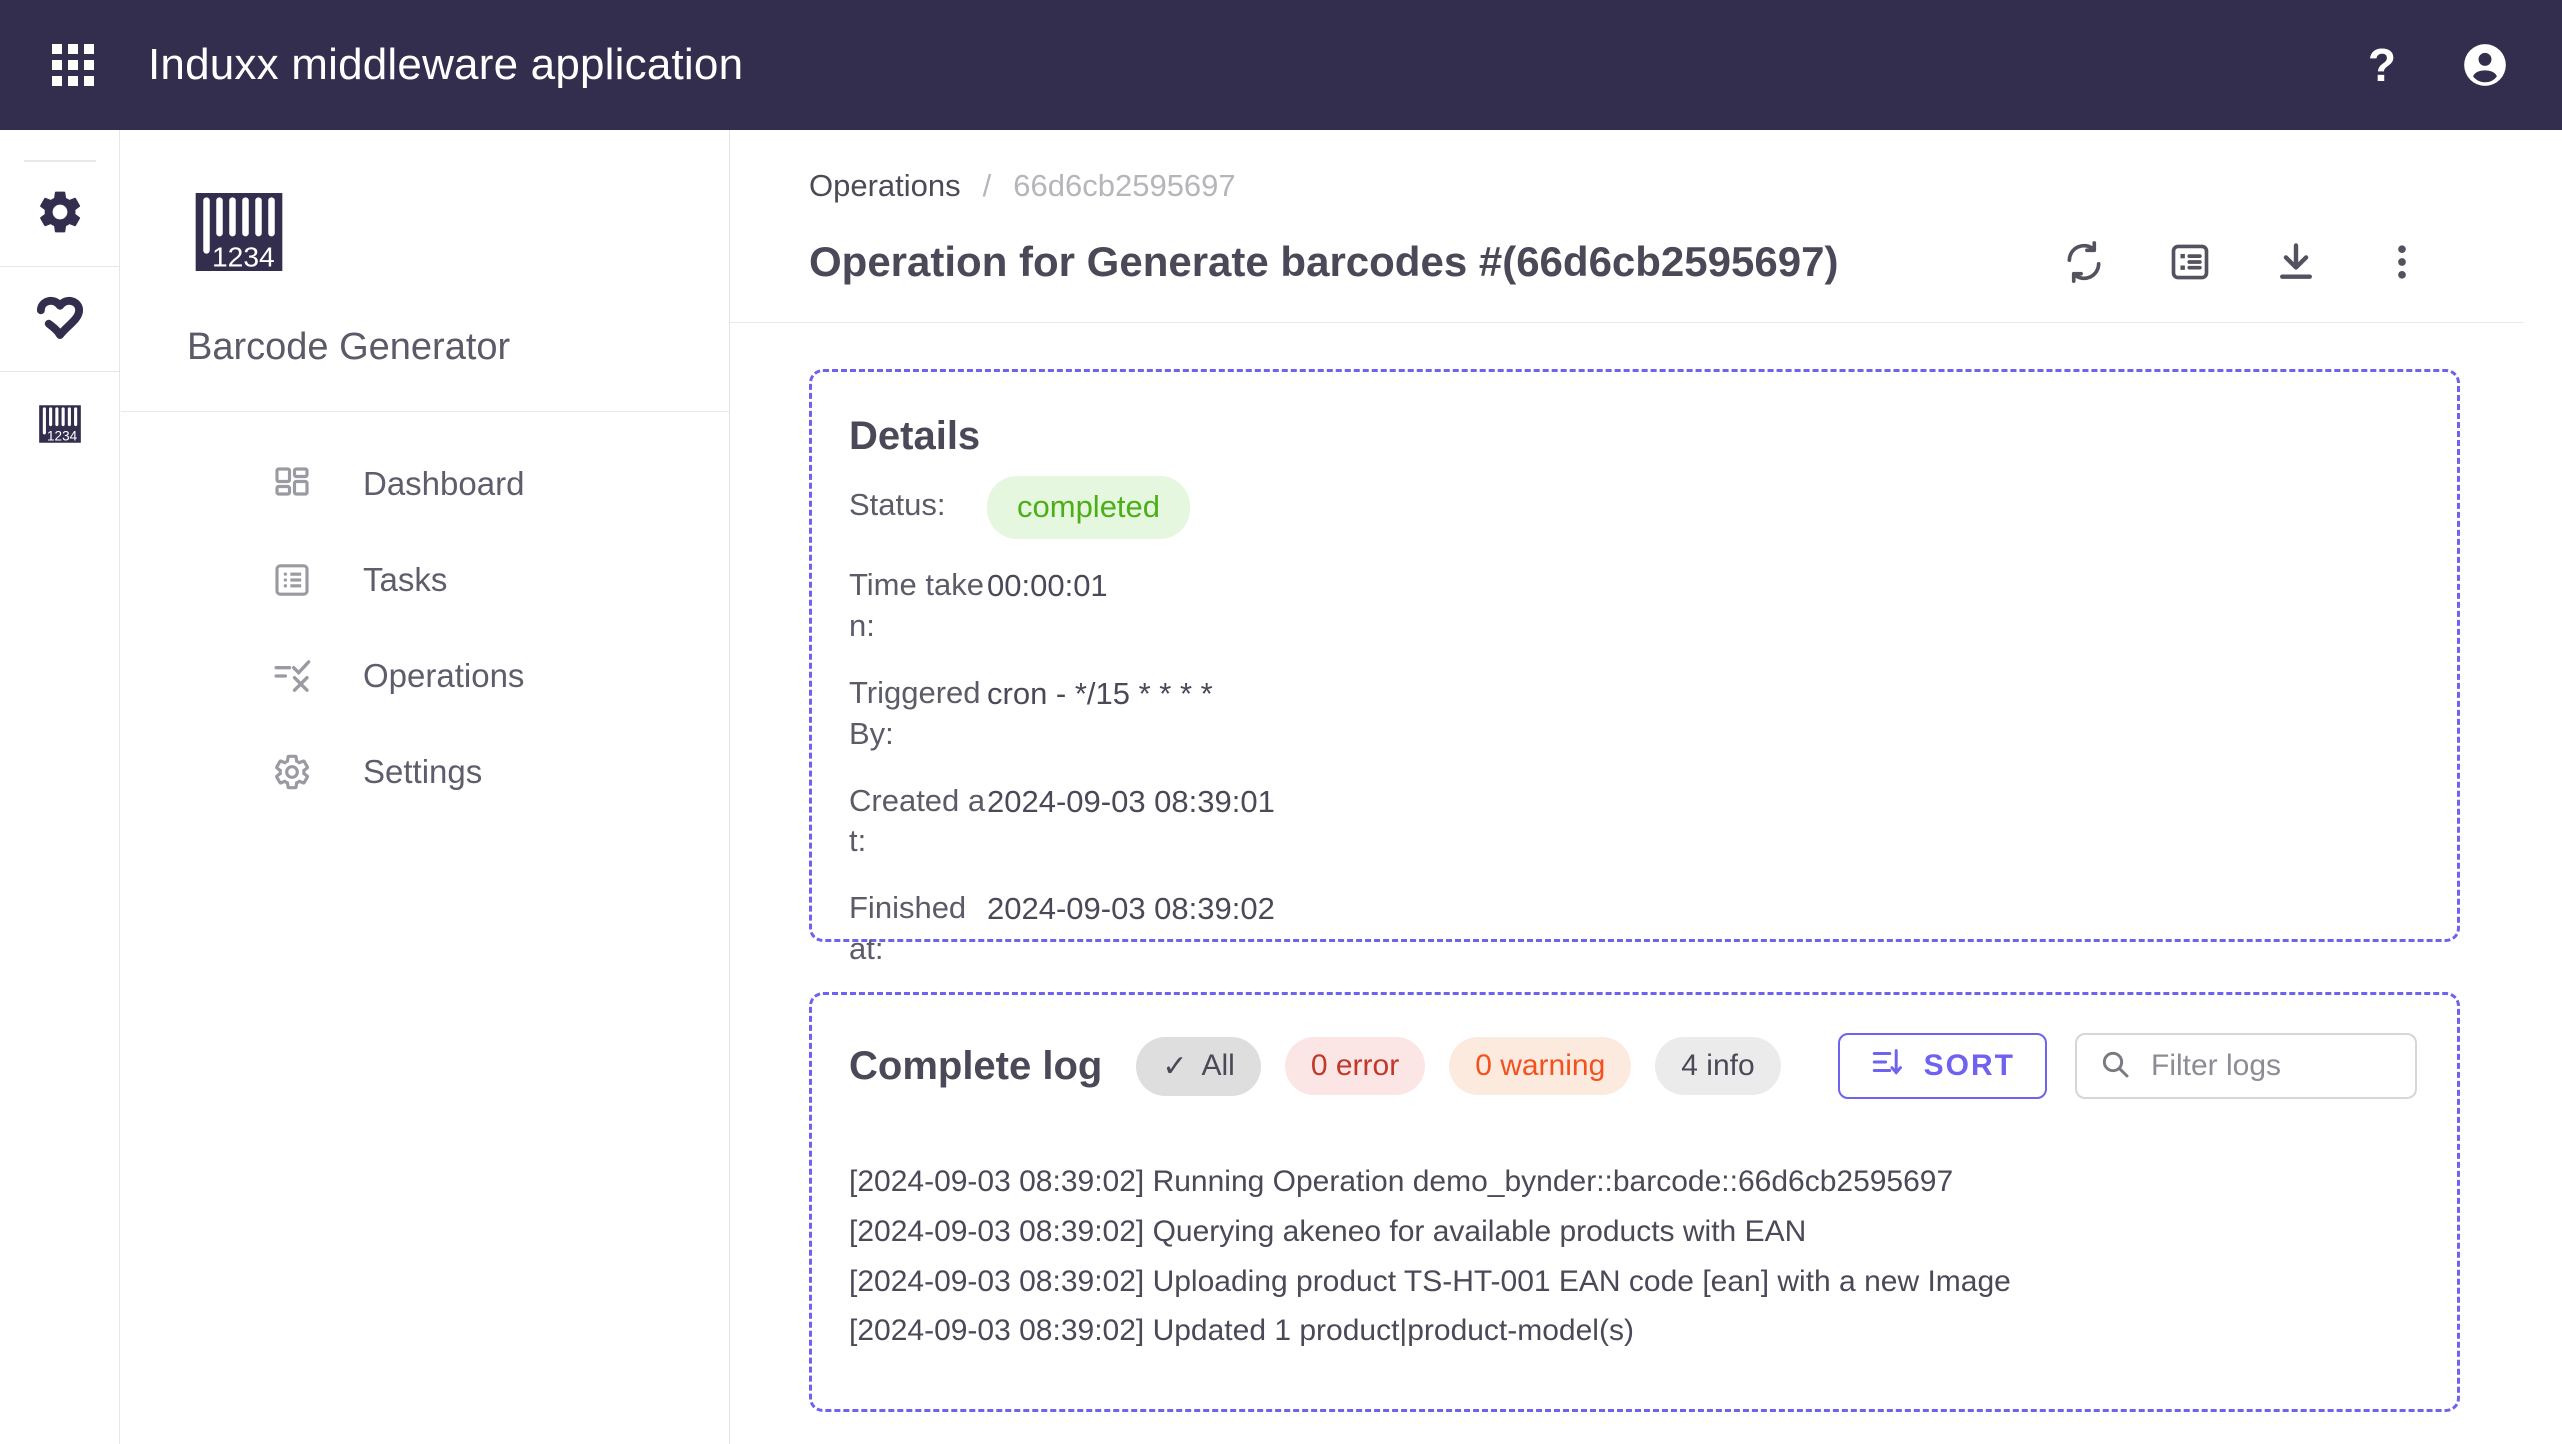 Image resolution: width=2562 pixels, height=1444 pixels. What do you see at coordinates (239, 232) in the screenshot?
I see `barcode-1234-logo: 1234` at bounding box center [239, 232].